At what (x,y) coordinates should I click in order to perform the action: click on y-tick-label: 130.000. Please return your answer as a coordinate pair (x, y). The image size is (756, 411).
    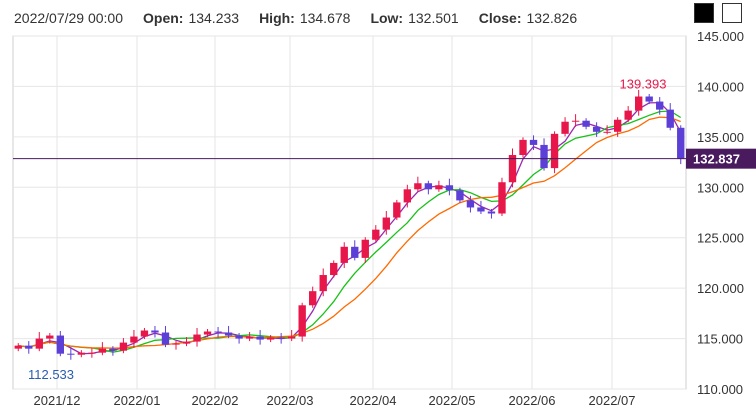
    Looking at the image, I should click on (720, 187).